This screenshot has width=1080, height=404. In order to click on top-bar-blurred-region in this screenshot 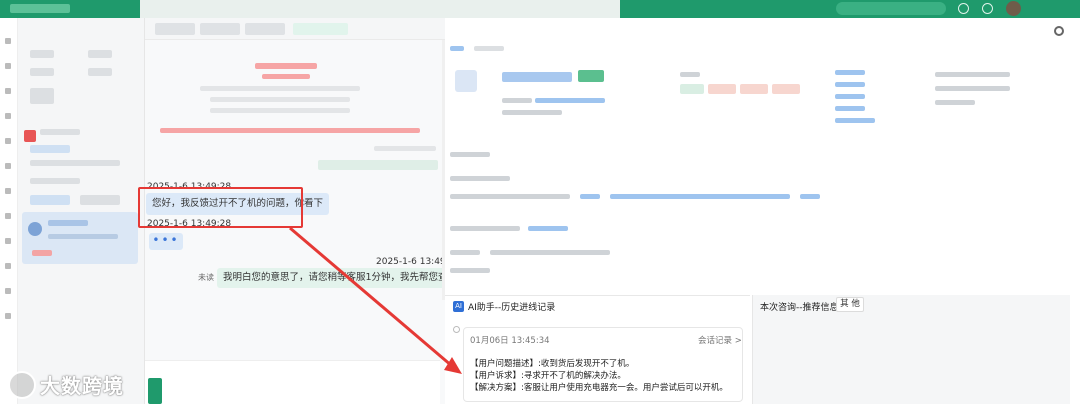, I will do `click(380, 9)`.